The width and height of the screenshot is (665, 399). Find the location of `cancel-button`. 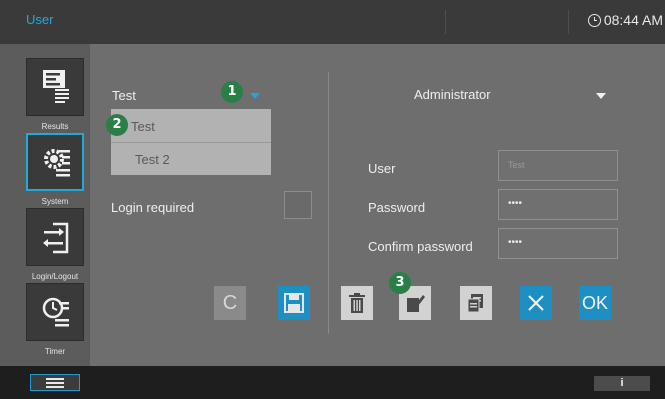

cancel-button is located at coordinates (536, 303).